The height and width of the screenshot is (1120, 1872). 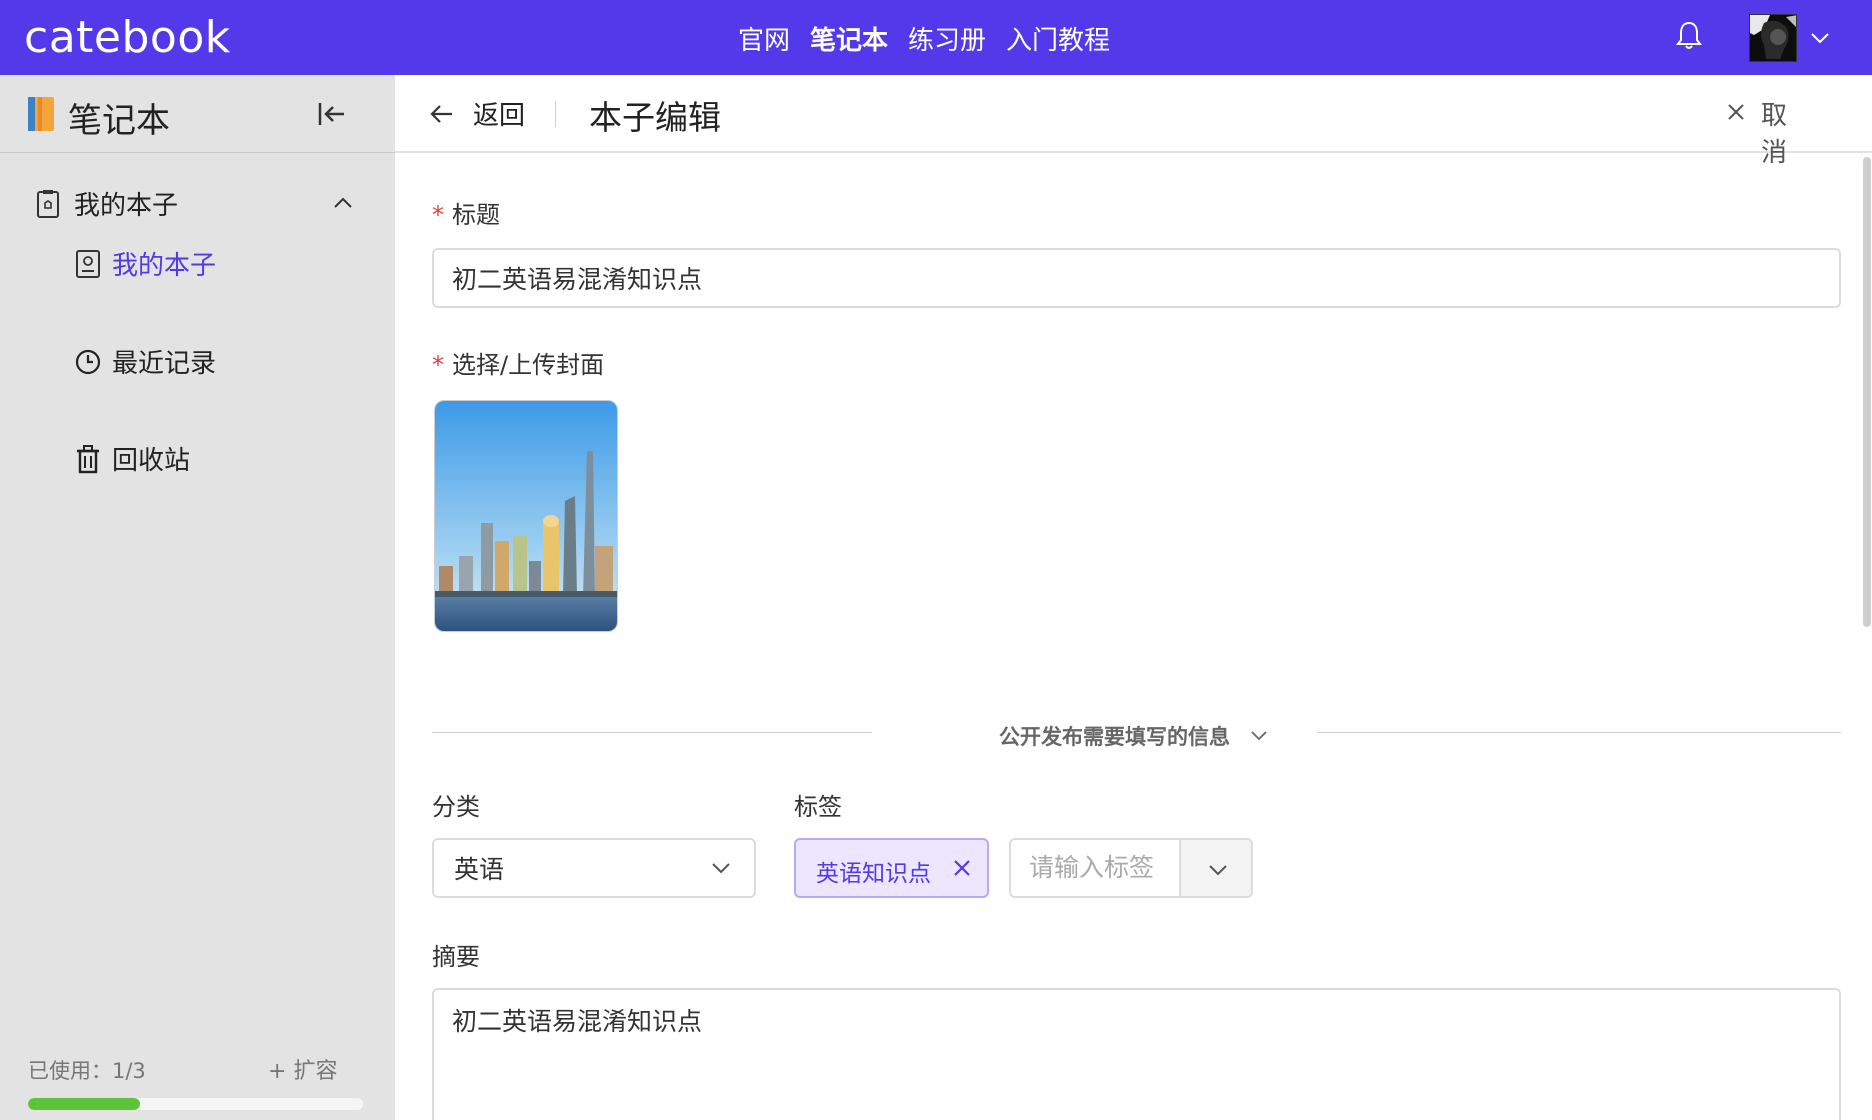 I want to click on chevron-up-icon, so click(x=343, y=203).